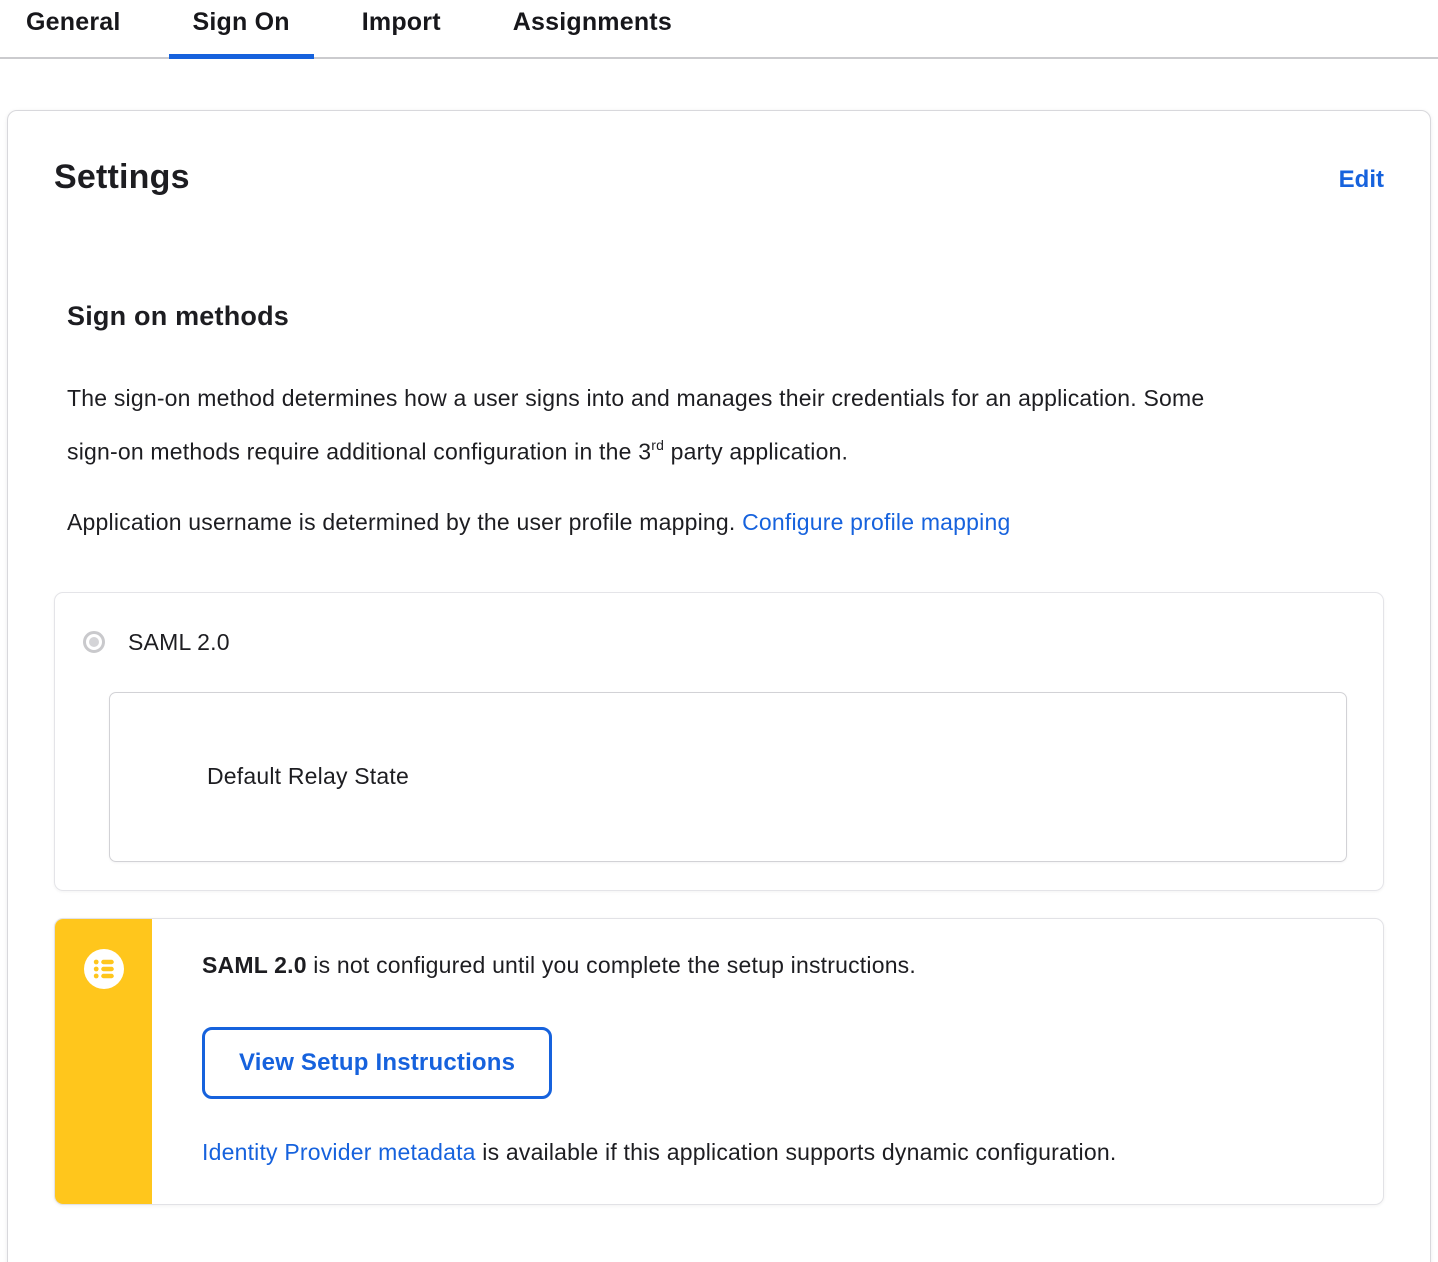  Describe the element at coordinates (103, 1076) in the screenshot. I see `list-icon` at that location.